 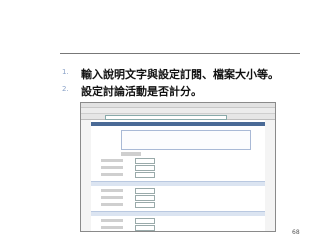 What do you see at coordinates (131, 154) in the screenshot?
I see `editor-path-text` at bounding box center [131, 154].